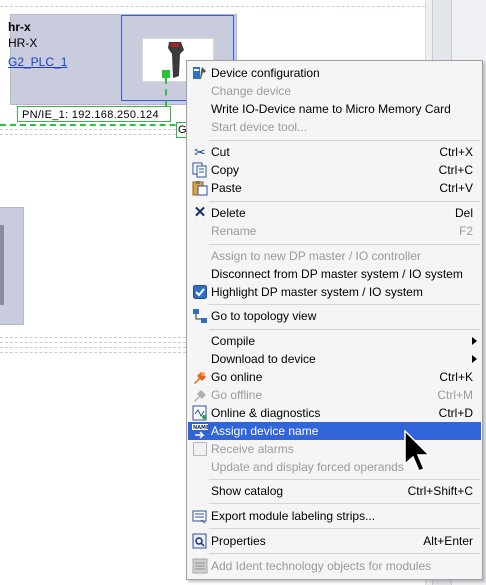 This screenshot has height=585, width=486. Describe the element at coordinates (465, 231) in the screenshot. I see `menu-item-shortcut: F2` at that location.